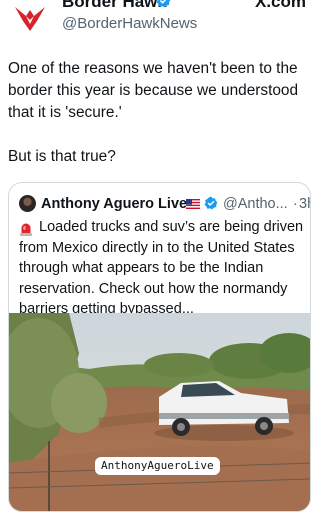 The height and width of the screenshot is (512, 320). I want to click on tweet-header: Border Hawk @BorderHawkNews X.com, so click(159, 19).